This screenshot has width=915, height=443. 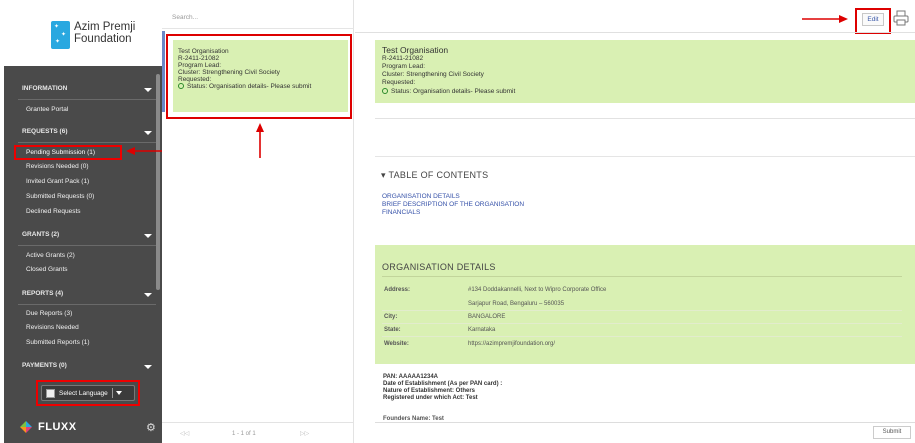 I want to click on org-name-line1: Azim Premji, so click(x=105, y=27).